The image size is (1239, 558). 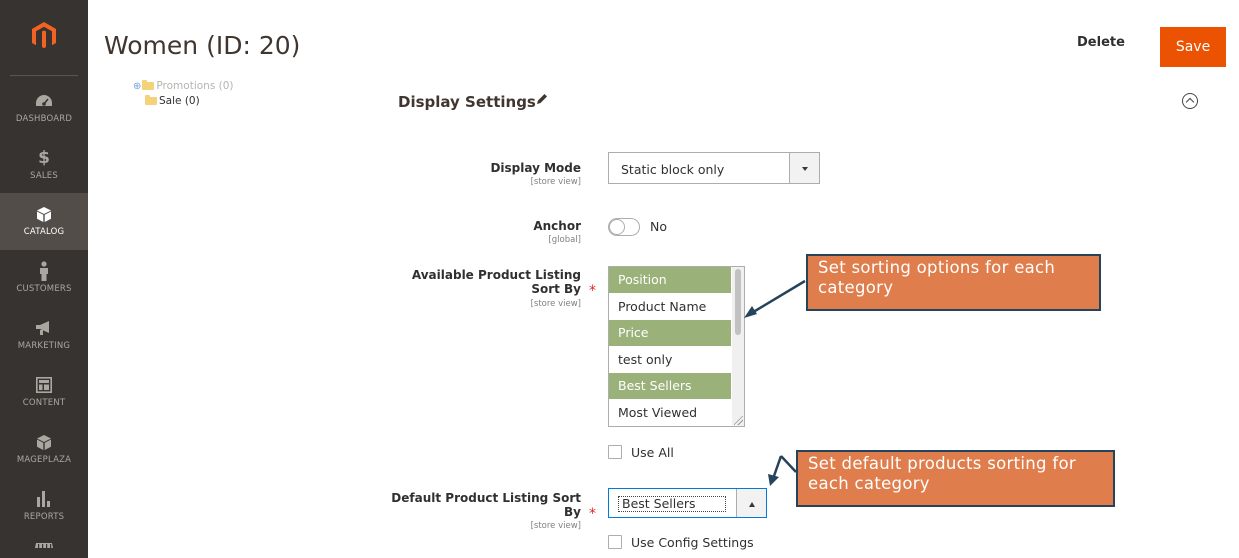 I want to click on available-sort-by-label: Available Product Listing Sort By, so click(x=496, y=282).